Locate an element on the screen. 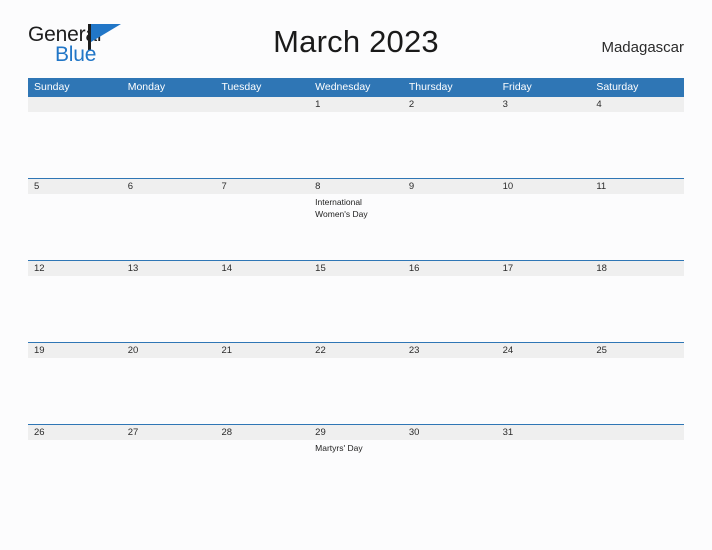 This screenshot has width=712, height=550. day-number: 16 is located at coordinates (450, 268).